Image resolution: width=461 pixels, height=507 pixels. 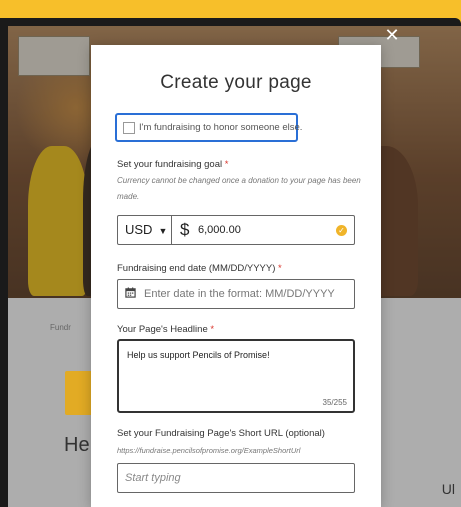 What do you see at coordinates (130, 292) in the screenshot?
I see `calendar-icon` at bounding box center [130, 292].